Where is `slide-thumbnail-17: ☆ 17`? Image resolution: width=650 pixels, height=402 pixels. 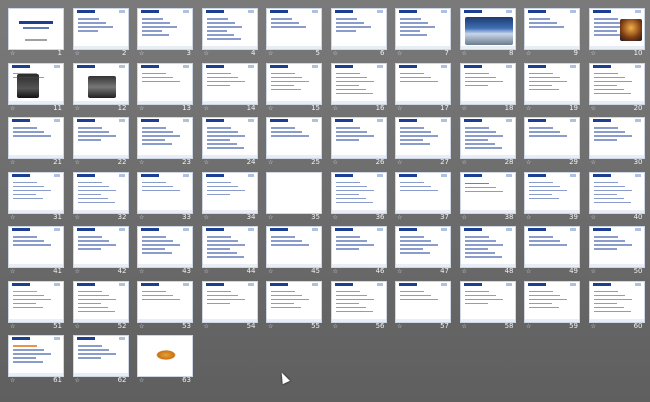 slide-thumbnail-17: ☆ 17 is located at coordinates (423, 87).